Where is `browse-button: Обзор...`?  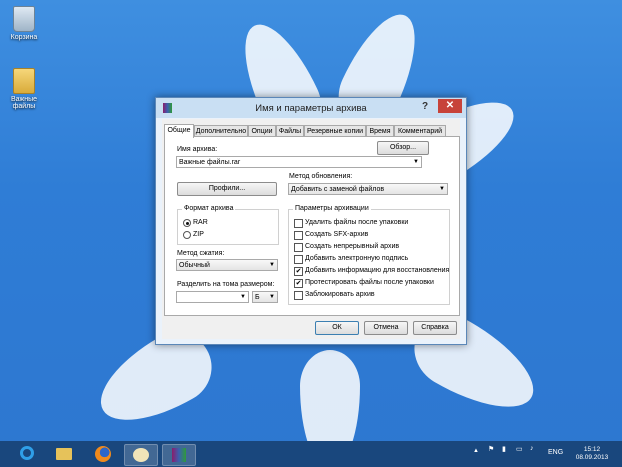
browse-button: Обзор... is located at coordinates (403, 148).